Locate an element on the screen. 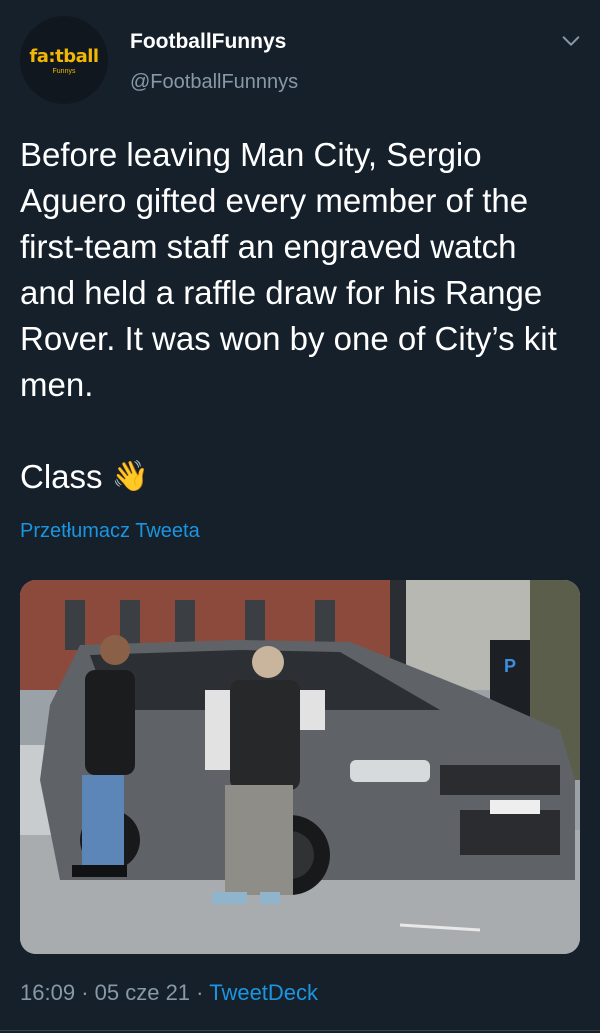 This screenshot has height=1033, width=600. avatar-brand-text: fa:tball is located at coordinates (64, 56).